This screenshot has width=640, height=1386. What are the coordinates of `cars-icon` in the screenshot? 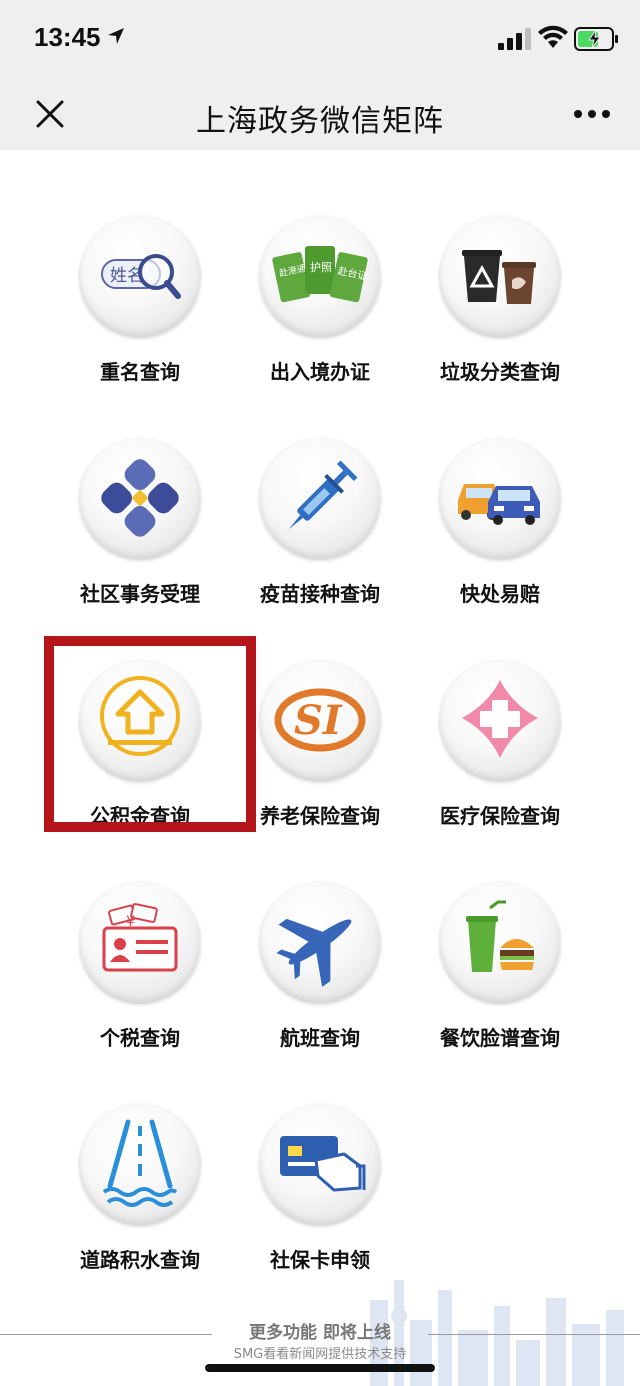 It's located at (500, 498).